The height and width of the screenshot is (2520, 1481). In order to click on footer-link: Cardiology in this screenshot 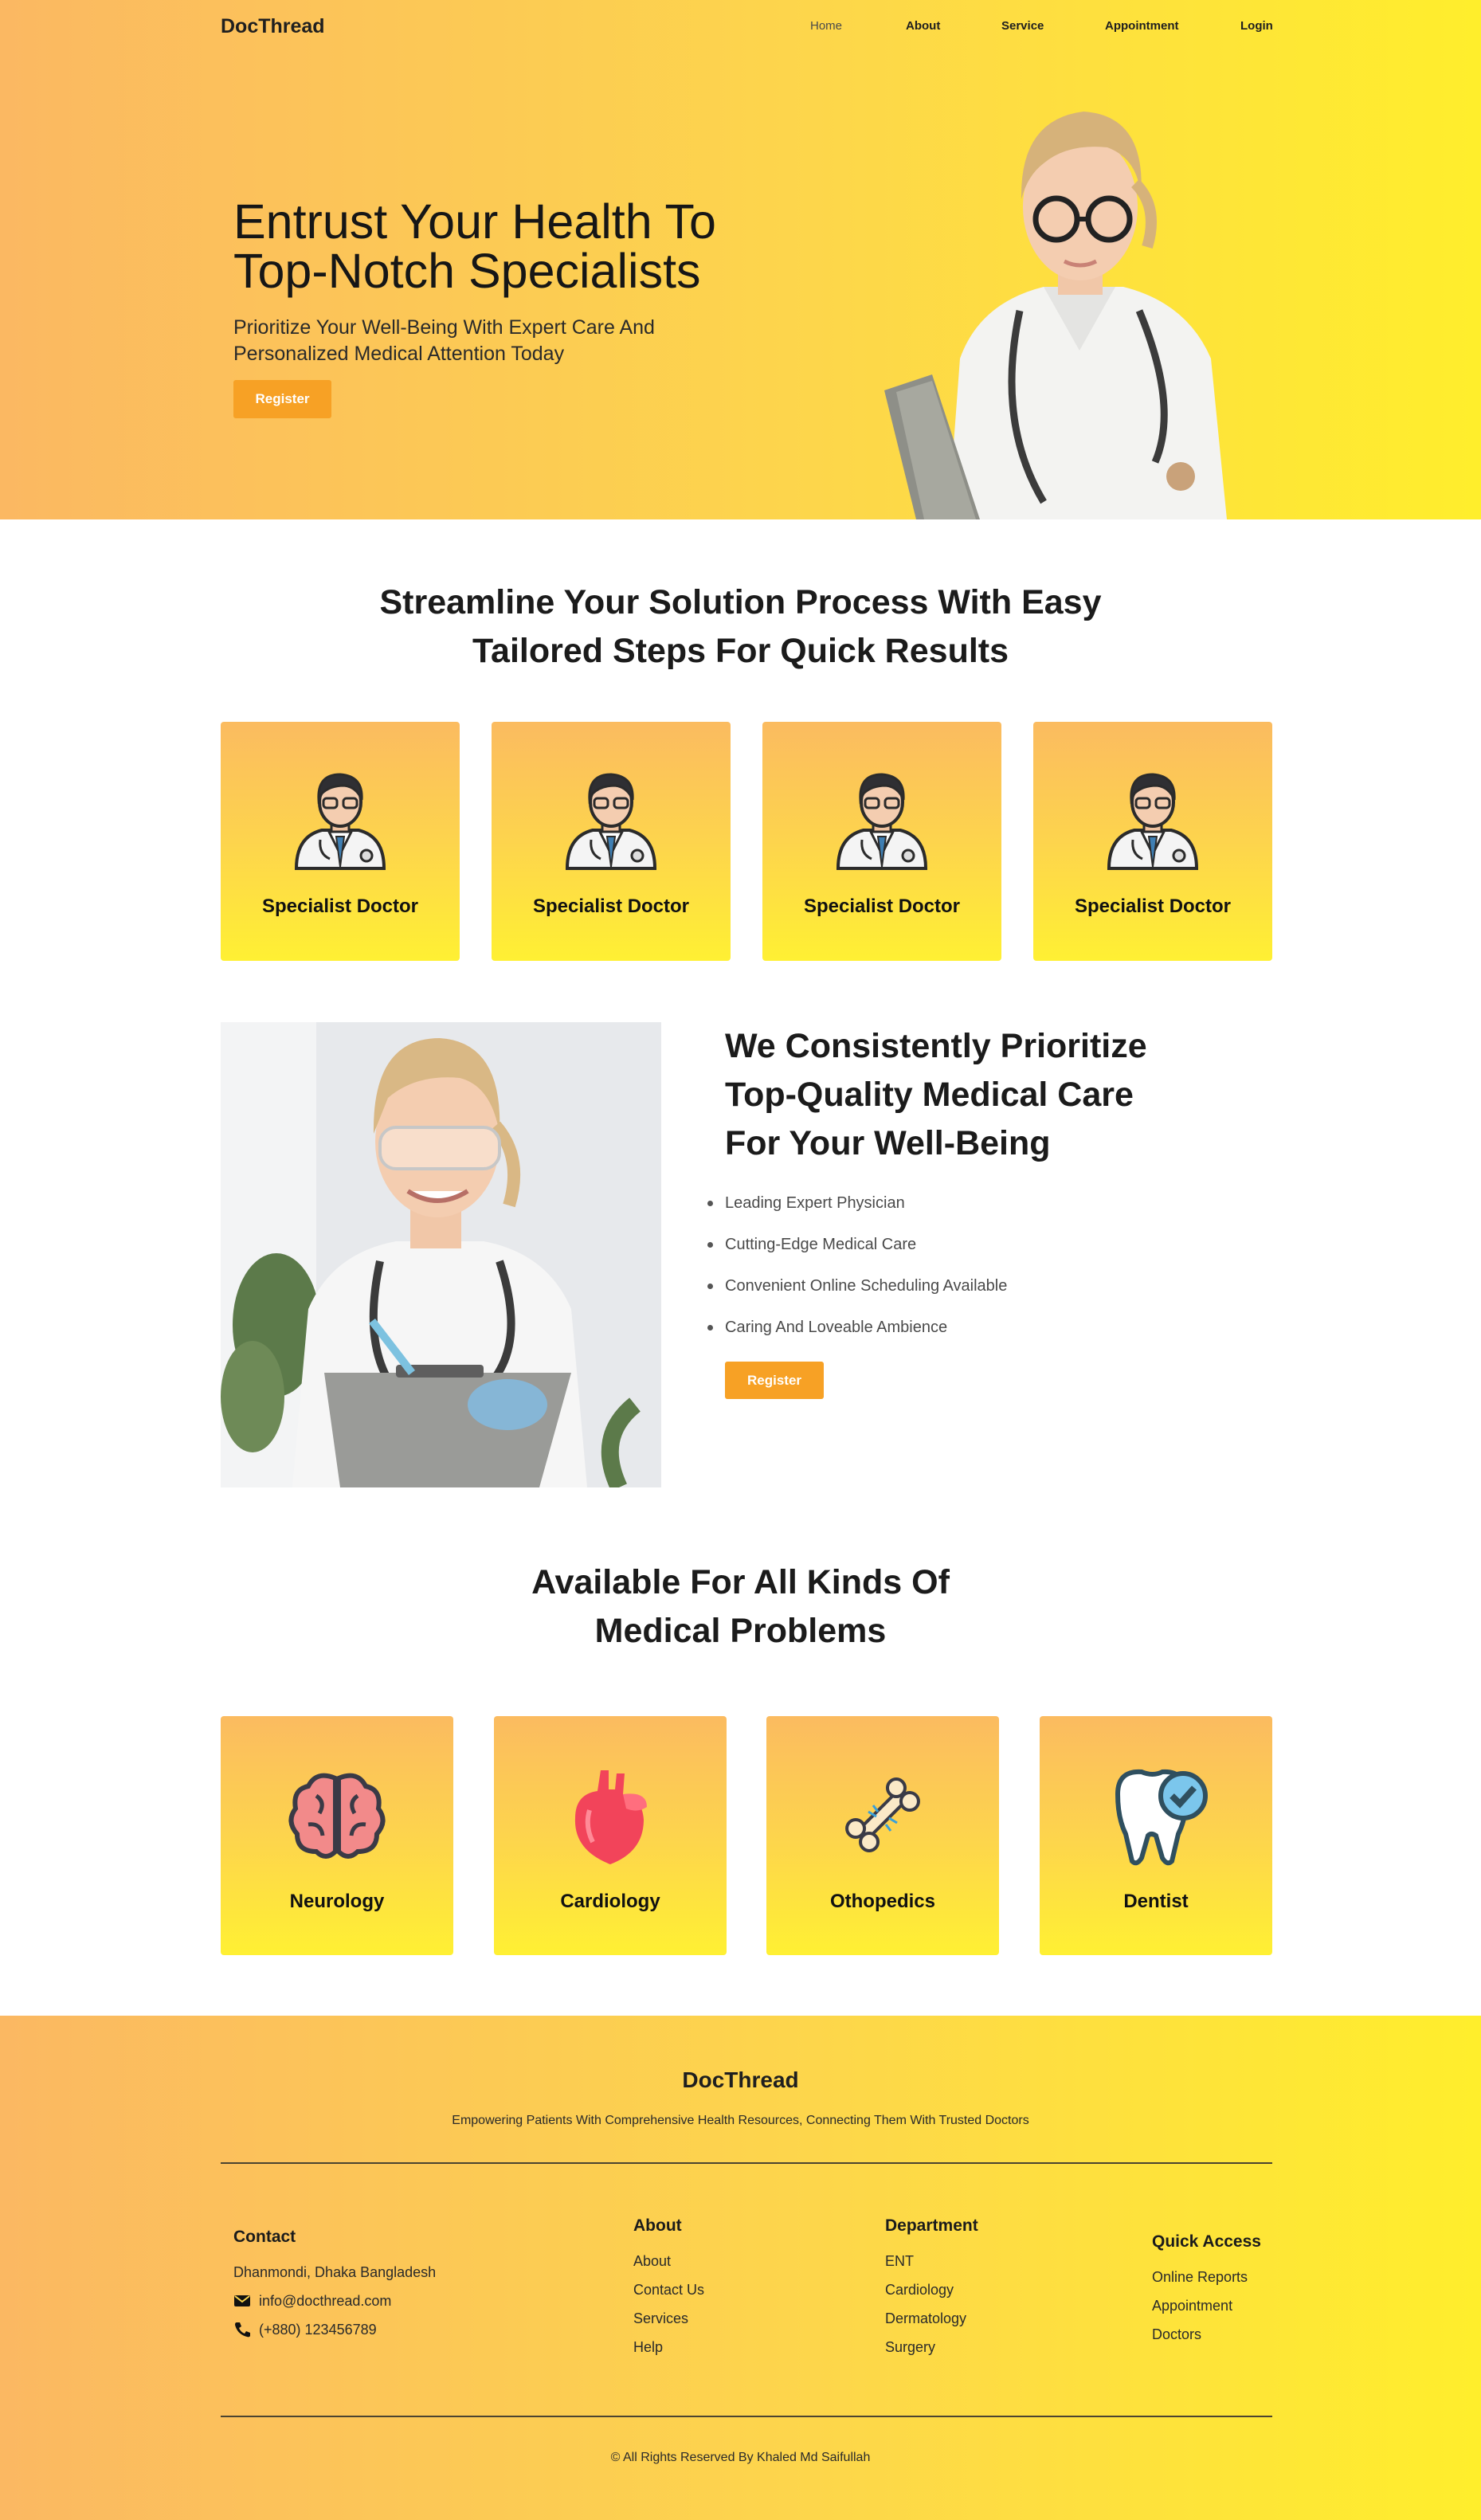, I will do `click(931, 2289)`.